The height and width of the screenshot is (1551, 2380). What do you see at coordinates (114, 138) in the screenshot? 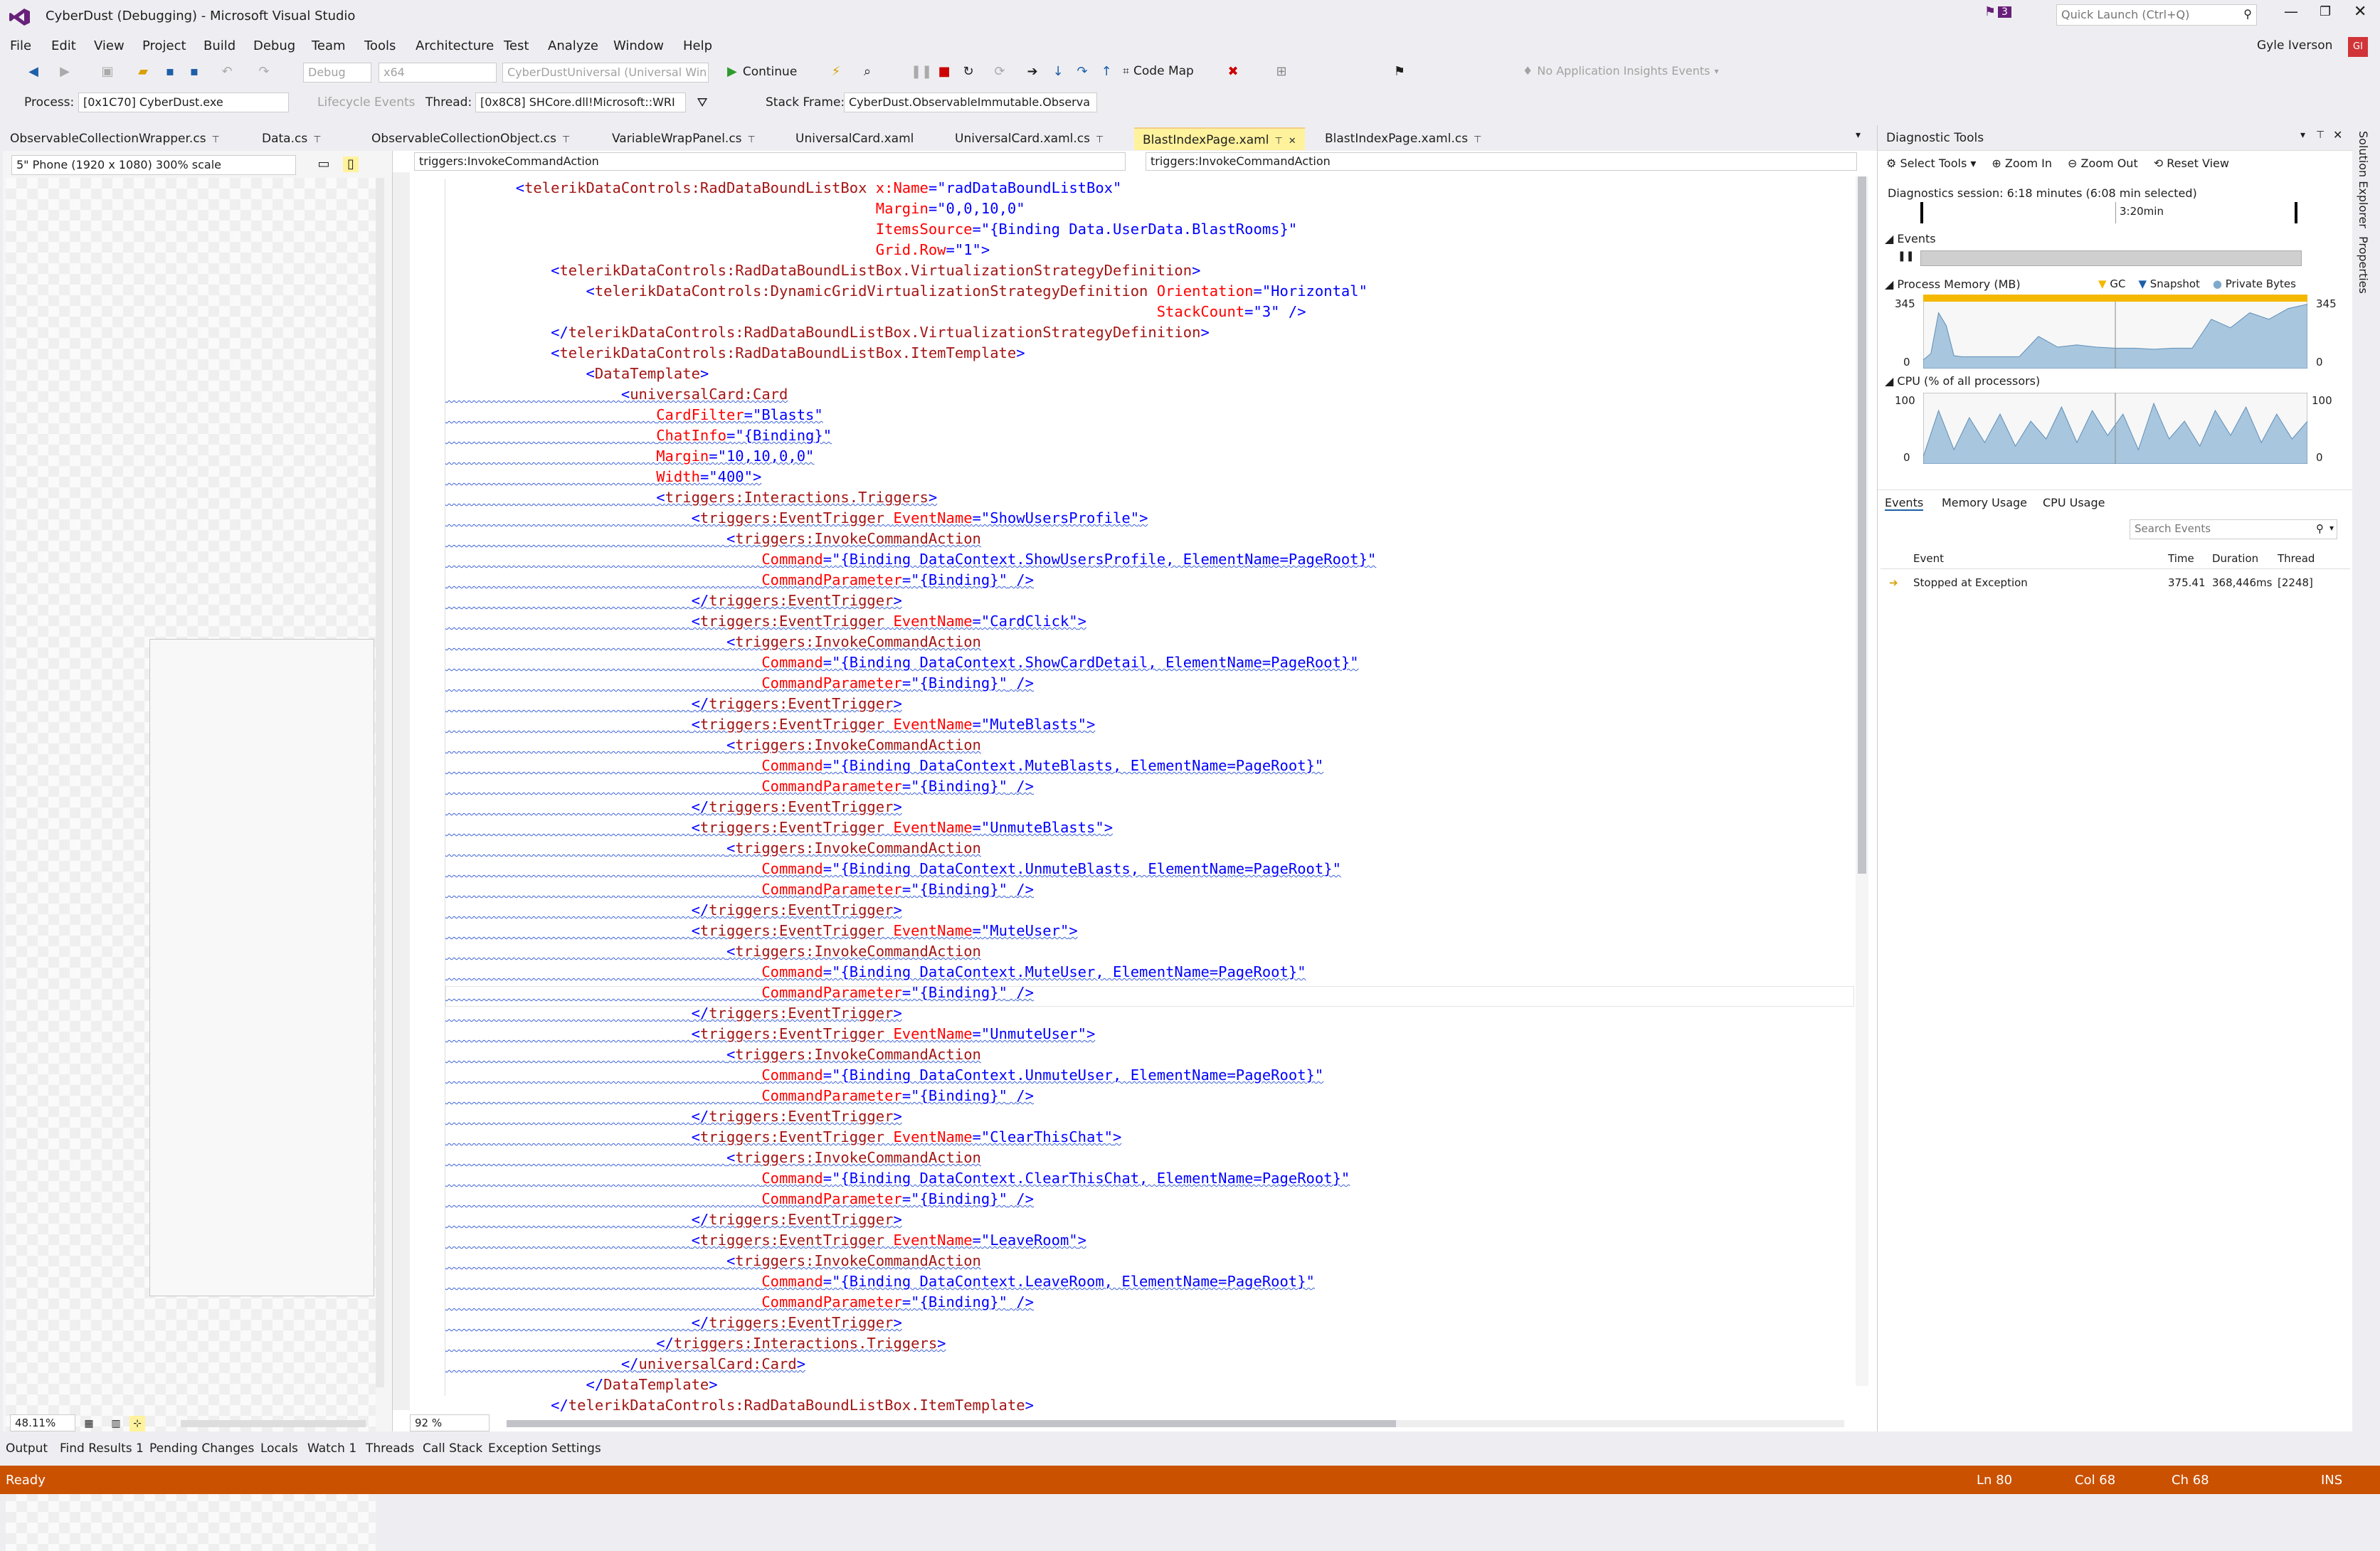
I see `tab-observablecollectionwrapper: ObservableCollectionWrapper.cs ⊤` at bounding box center [114, 138].